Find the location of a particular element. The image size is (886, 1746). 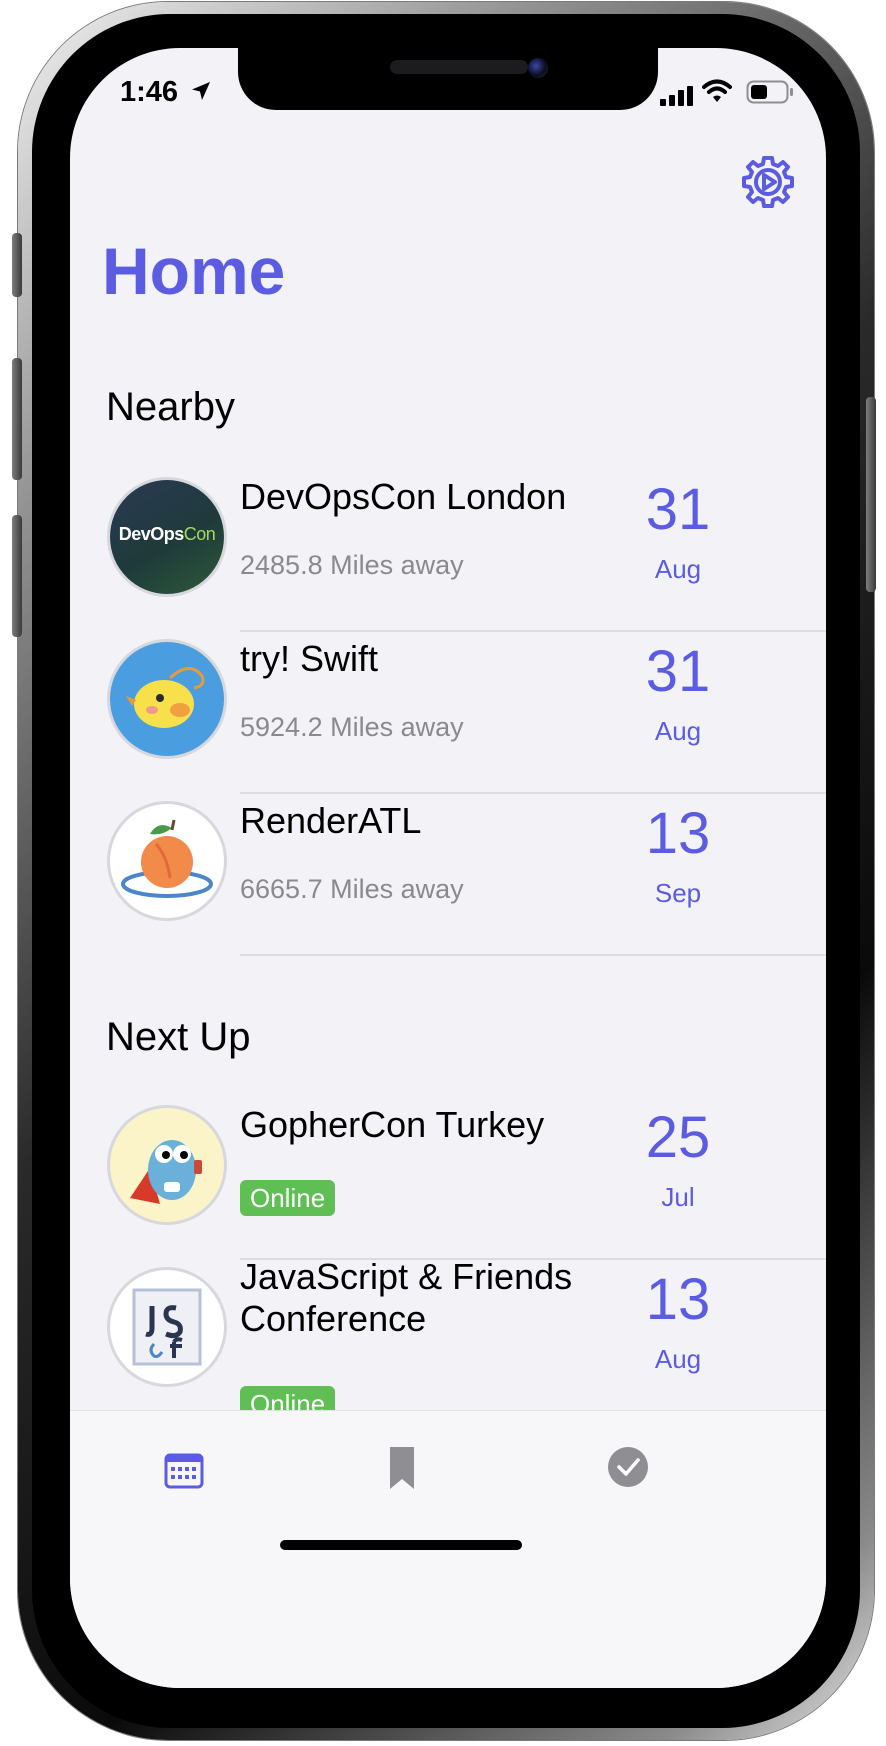

section-header-next-up: Next Up is located at coordinates (178, 1037).